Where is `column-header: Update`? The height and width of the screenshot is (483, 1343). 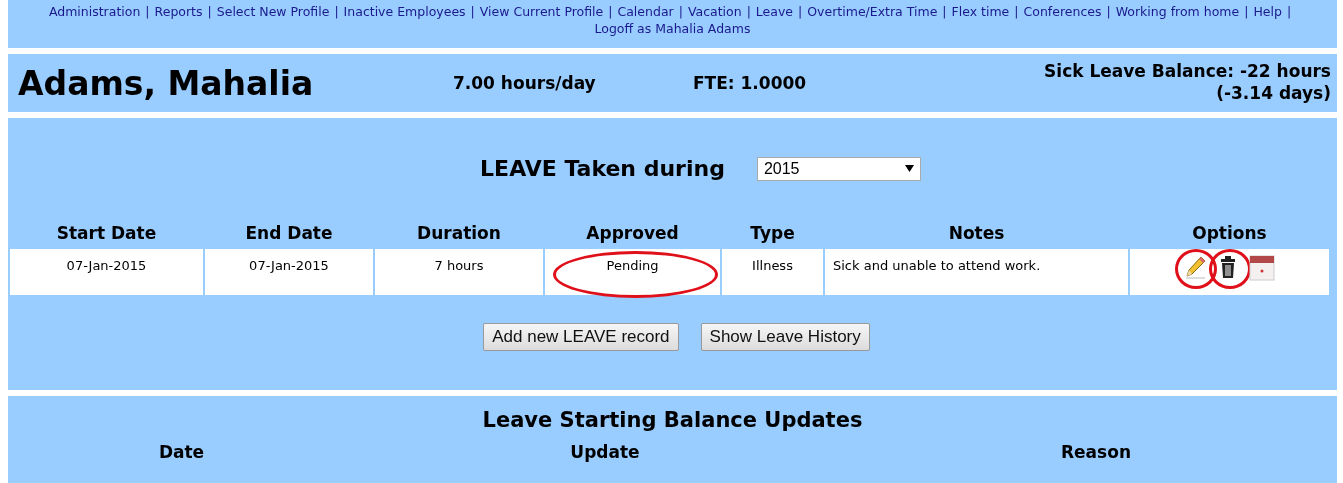 column-header: Update is located at coordinates (605, 452).